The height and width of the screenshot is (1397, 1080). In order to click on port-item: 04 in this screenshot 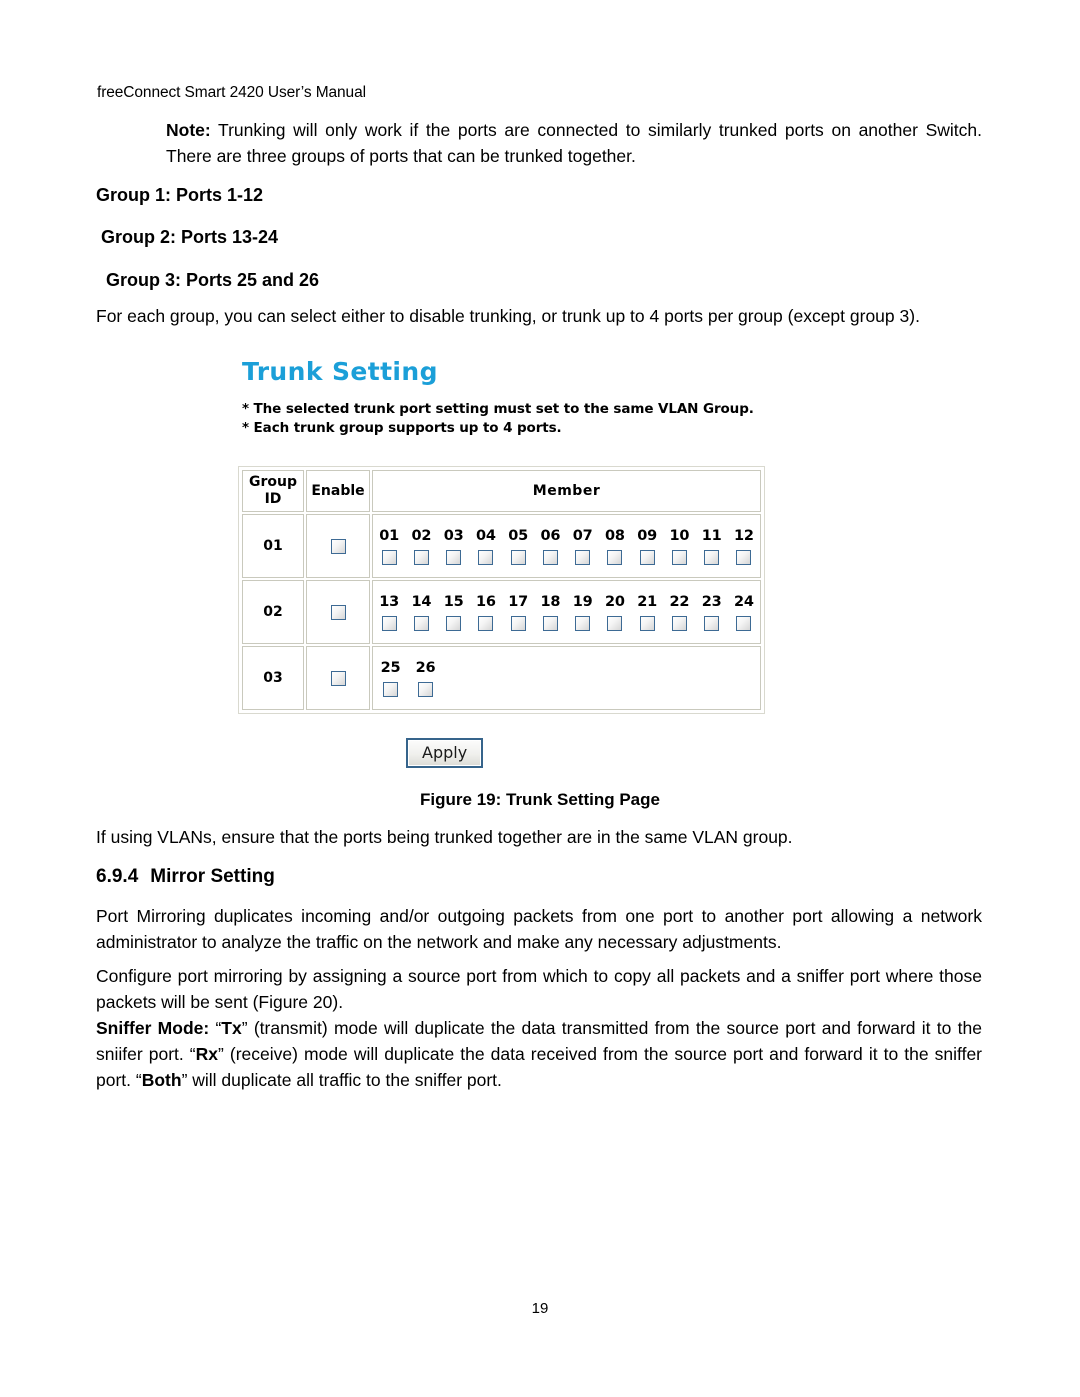, I will do `click(486, 546)`.